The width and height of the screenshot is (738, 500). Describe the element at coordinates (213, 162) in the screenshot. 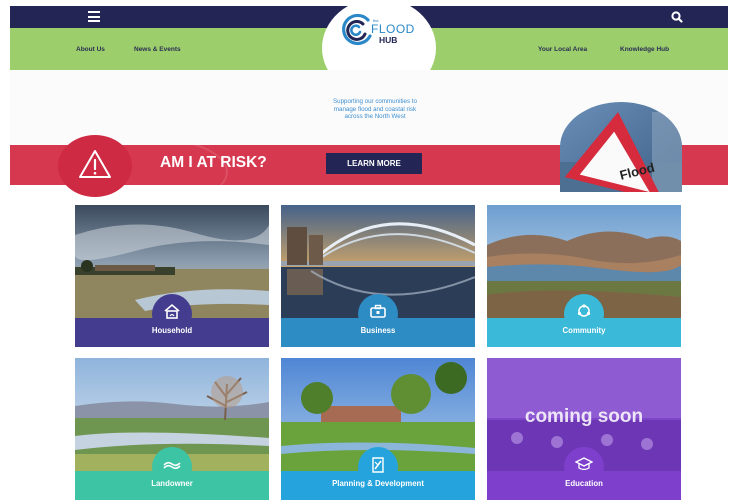

I see `risk-title: AM I AT RISK?` at that location.